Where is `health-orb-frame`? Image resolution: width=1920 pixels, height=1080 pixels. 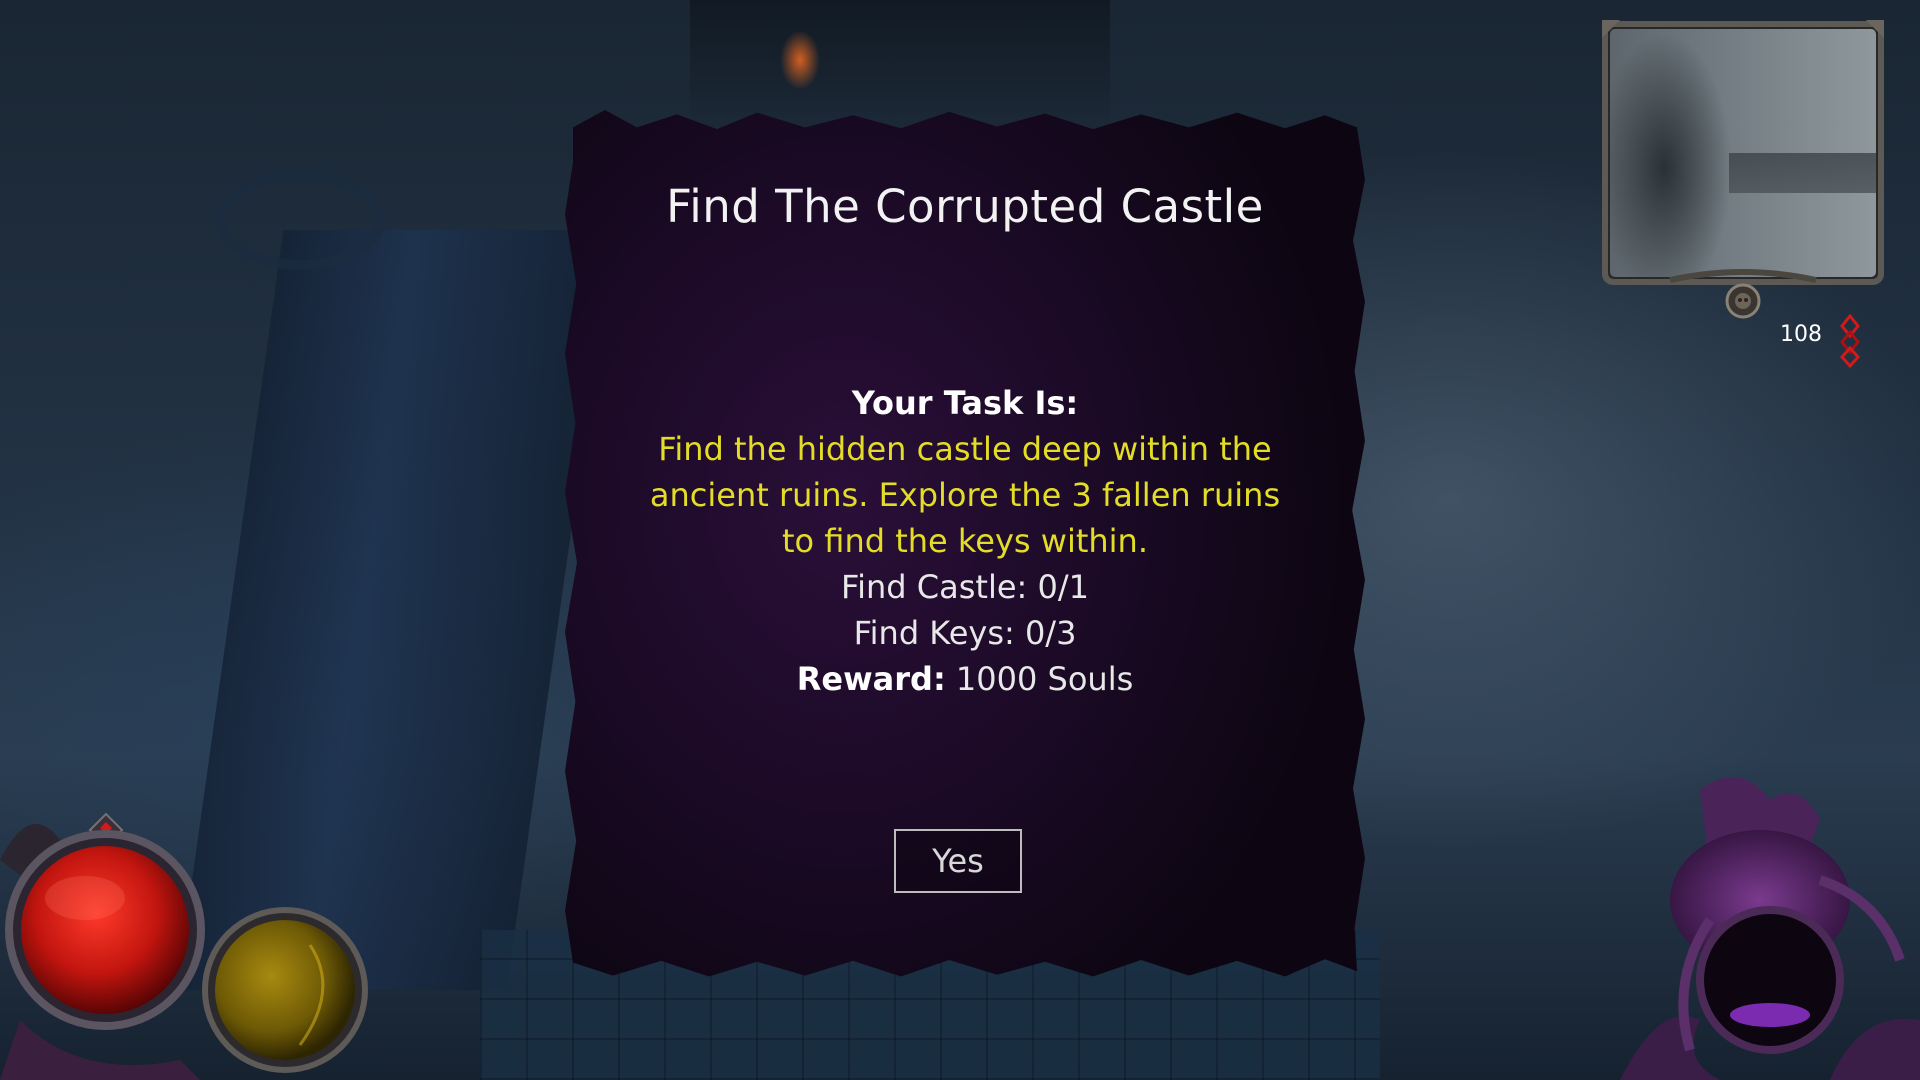 health-orb-frame is located at coordinates (102, 946).